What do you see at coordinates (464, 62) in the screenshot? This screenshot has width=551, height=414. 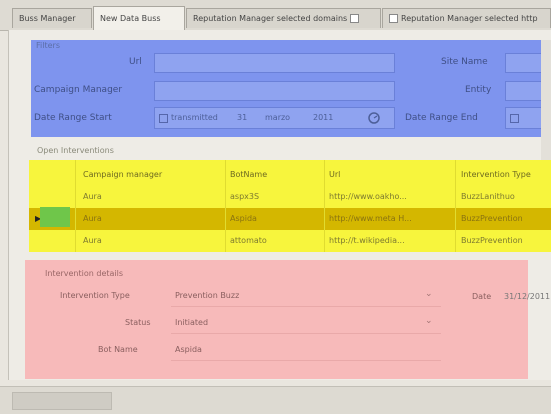 I see `site-name-label: Site Name` at bounding box center [464, 62].